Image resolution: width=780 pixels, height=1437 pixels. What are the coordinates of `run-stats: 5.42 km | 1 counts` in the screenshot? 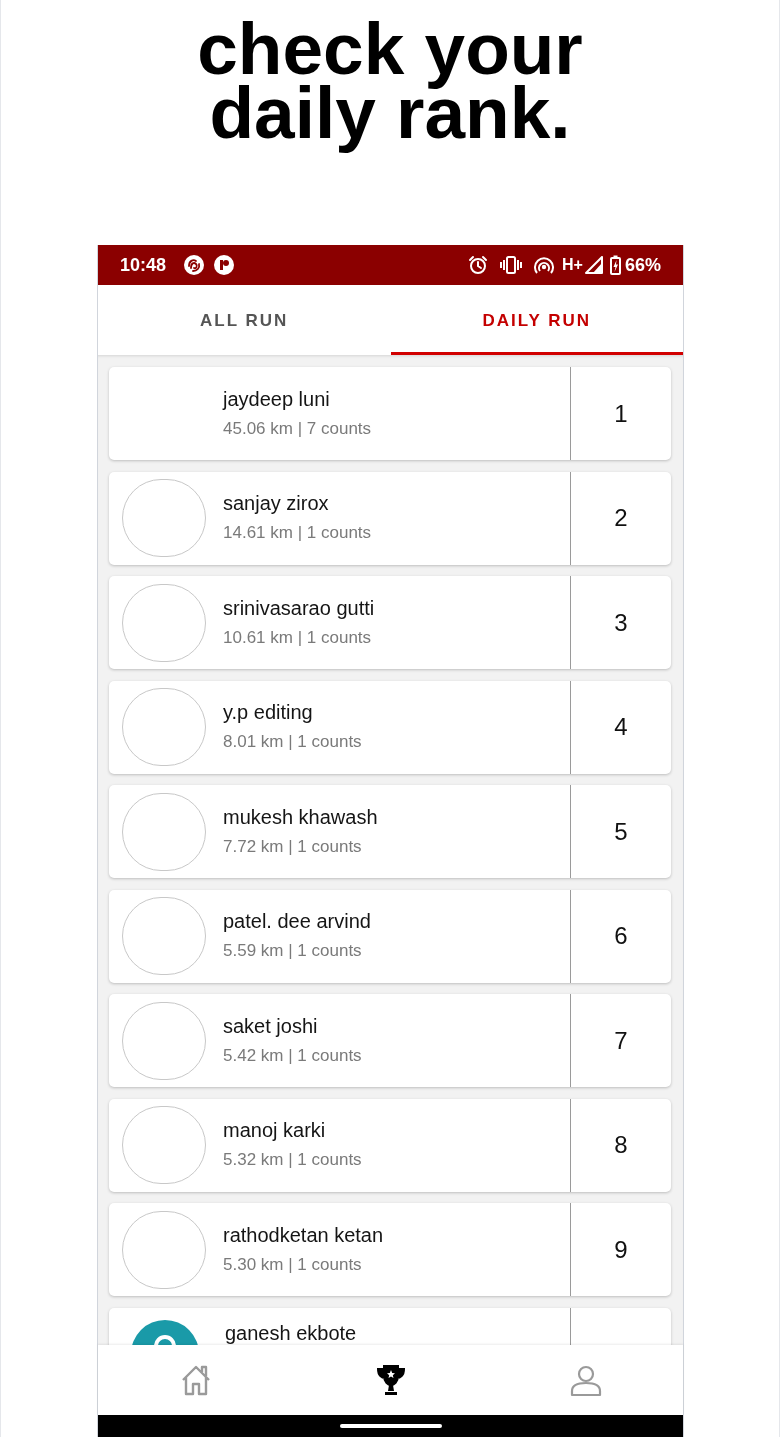 It's located at (293, 1055).